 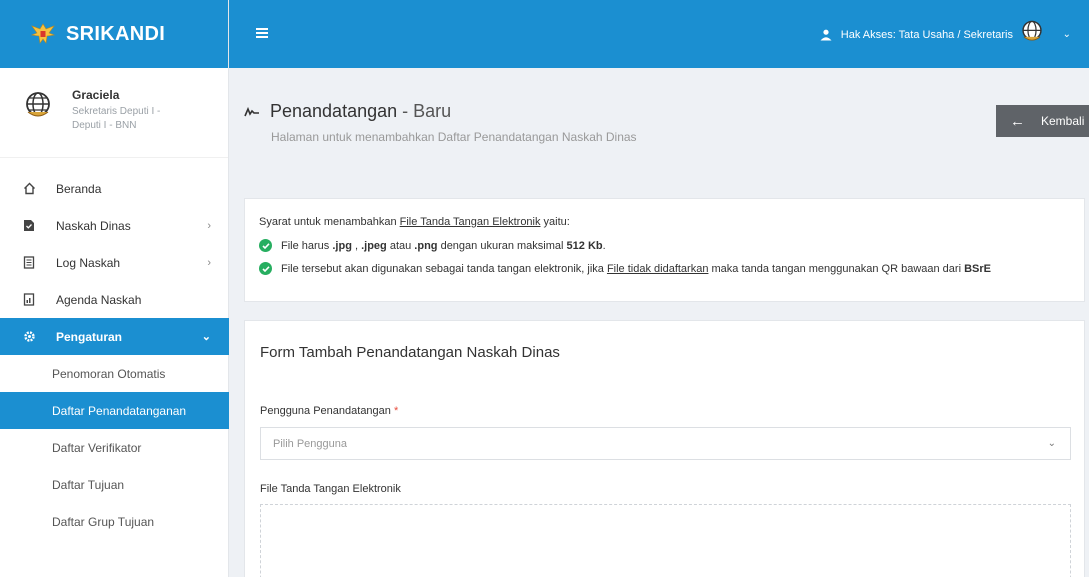 What do you see at coordinates (114, 484) in the screenshot?
I see `sidebar-subitem-daftar-tujuan: Daftar Tujuan` at bounding box center [114, 484].